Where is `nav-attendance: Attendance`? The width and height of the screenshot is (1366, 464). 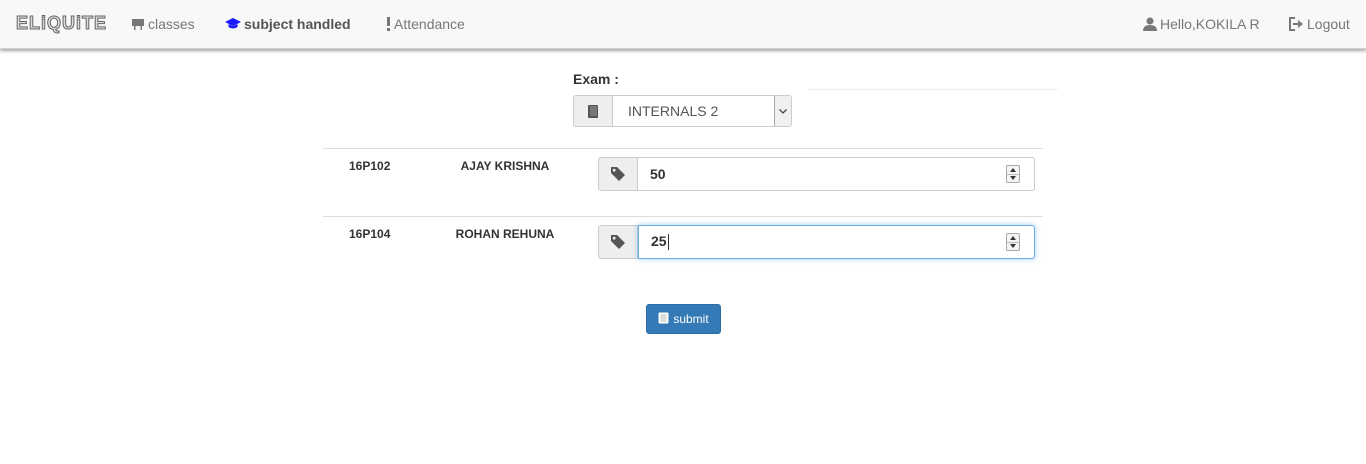 nav-attendance: Attendance is located at coordinates (425, 24).